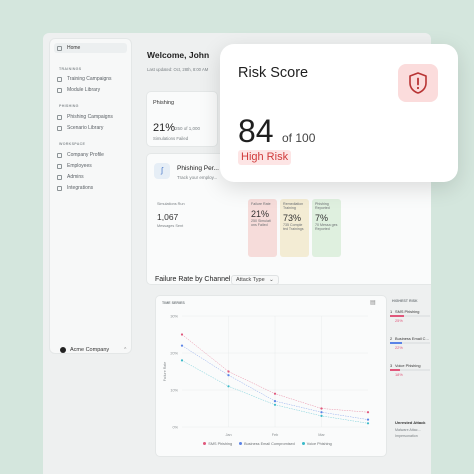 Image resolution: width=474 pixels, height=474 pixels. I want to click on sidebar-item-employees: Employees, so click(90, 166).